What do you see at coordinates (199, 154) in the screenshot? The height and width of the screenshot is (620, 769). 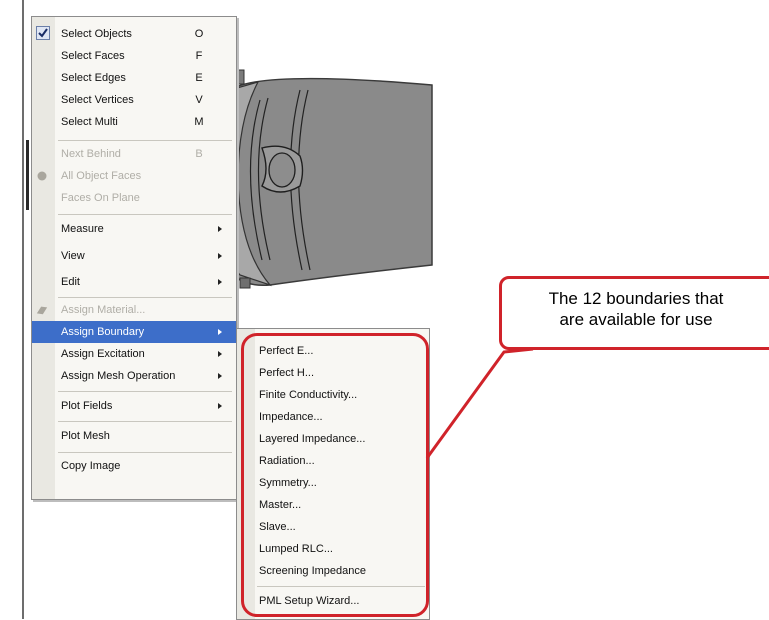 I see `menu-item-shortcut: B` at bounding box center [199, 154].